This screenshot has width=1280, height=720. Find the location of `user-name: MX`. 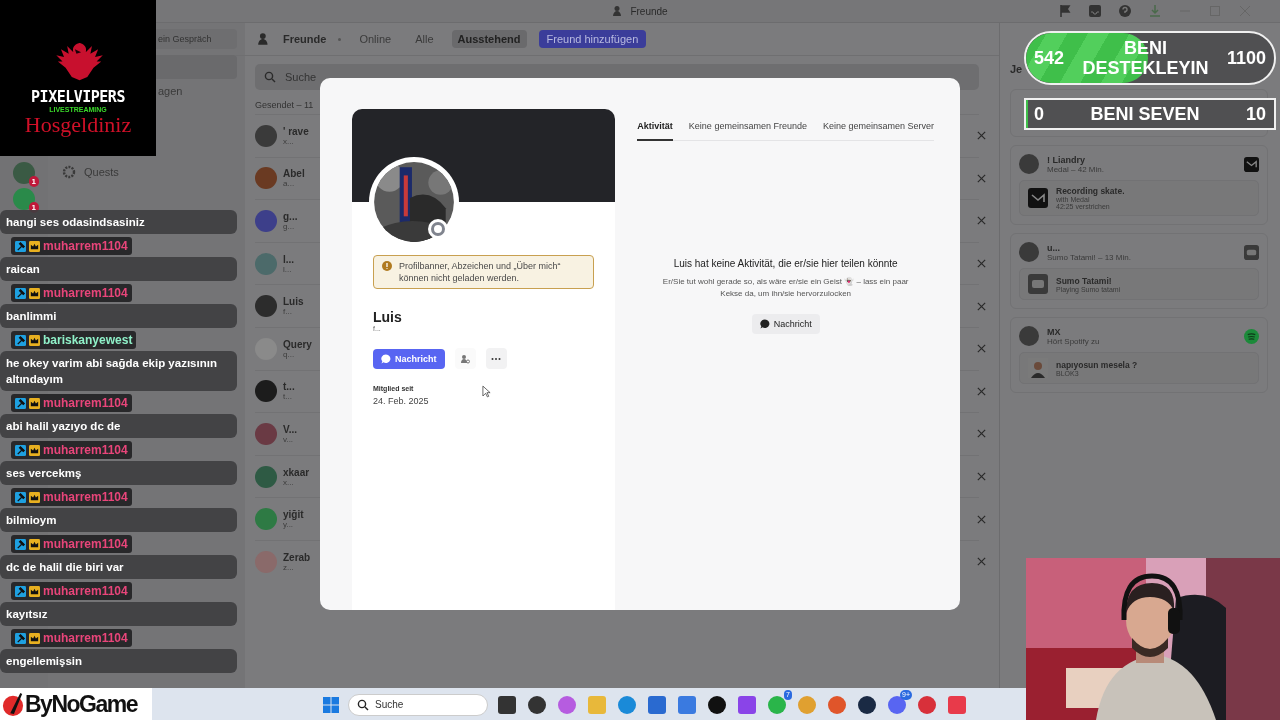

user-name: MX is located at coordinates (1054, 331).